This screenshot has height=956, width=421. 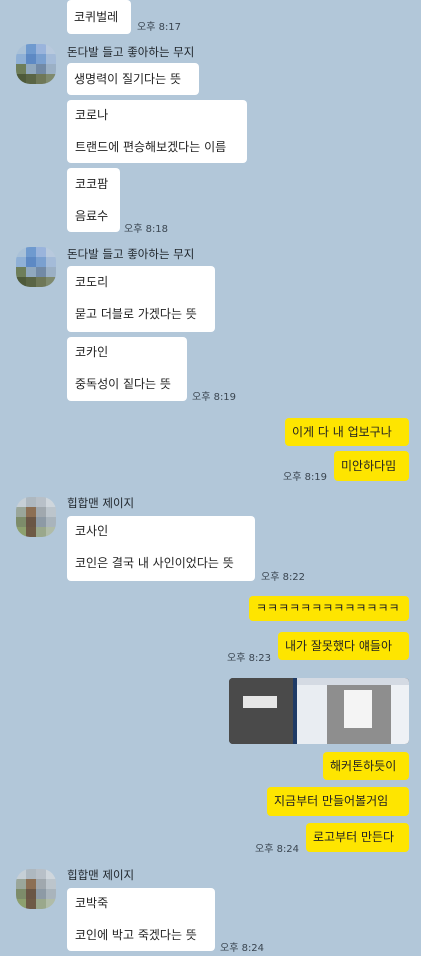 I want to click on message-text: 코인에 박고 죽겠다는 뜻, so click(x=136, y=935).